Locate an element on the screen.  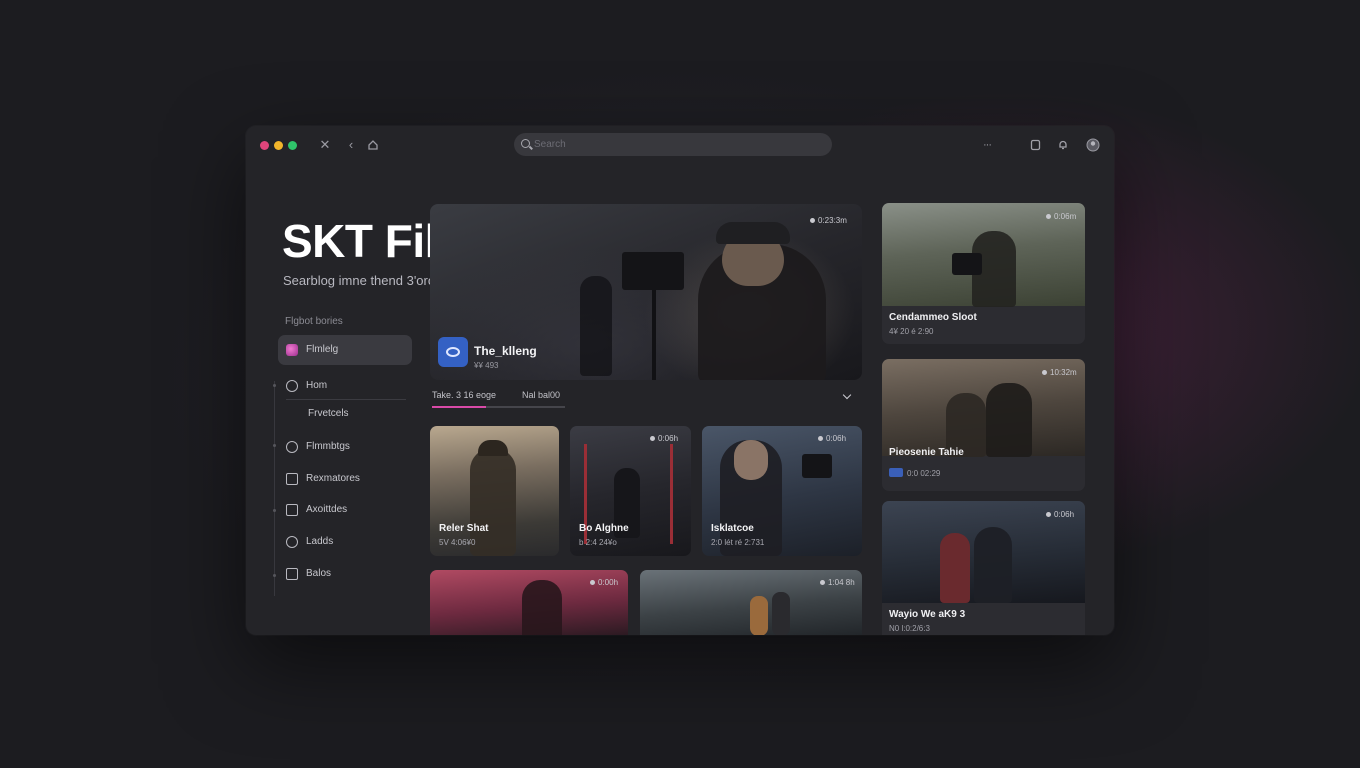
card-light is located at coordinates (671, 494).